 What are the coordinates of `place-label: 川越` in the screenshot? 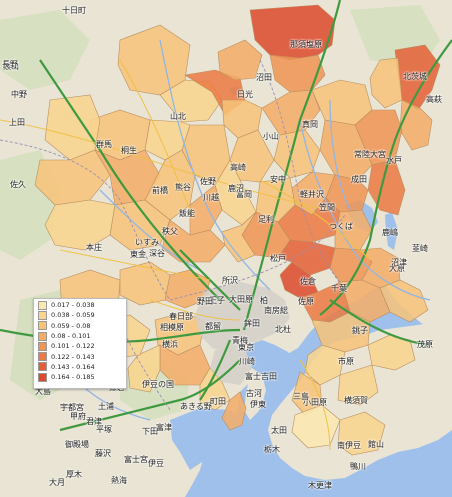 It's located at (211, 197).